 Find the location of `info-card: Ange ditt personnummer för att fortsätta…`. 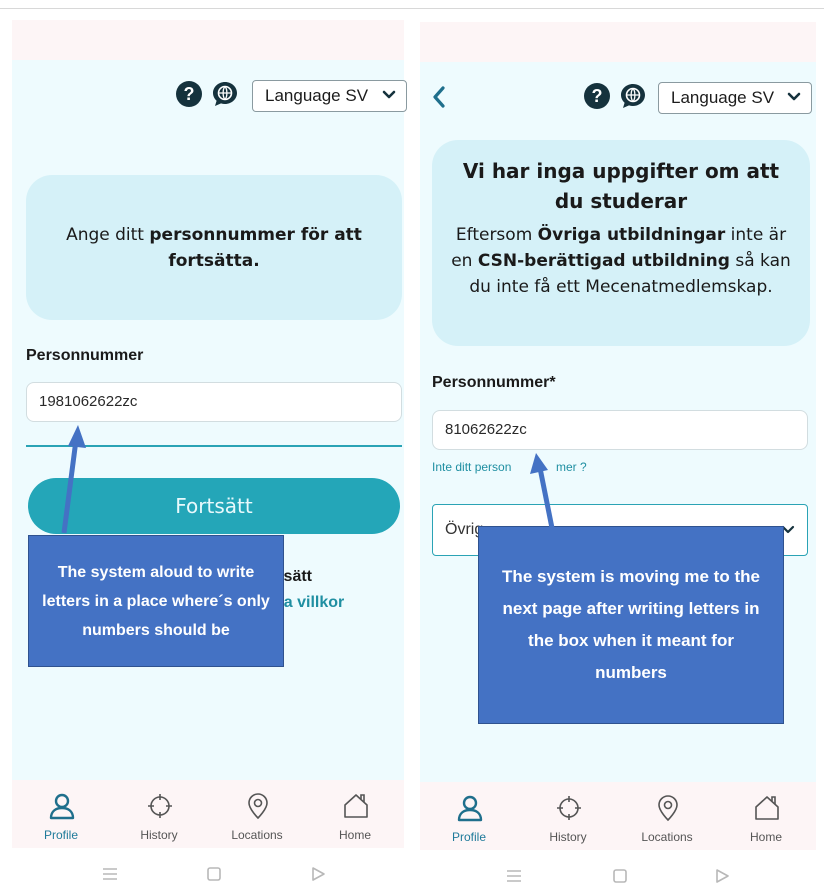

info-card: Ange ditt personnummer för att fortsätta… is located at coordinates (214, 247).